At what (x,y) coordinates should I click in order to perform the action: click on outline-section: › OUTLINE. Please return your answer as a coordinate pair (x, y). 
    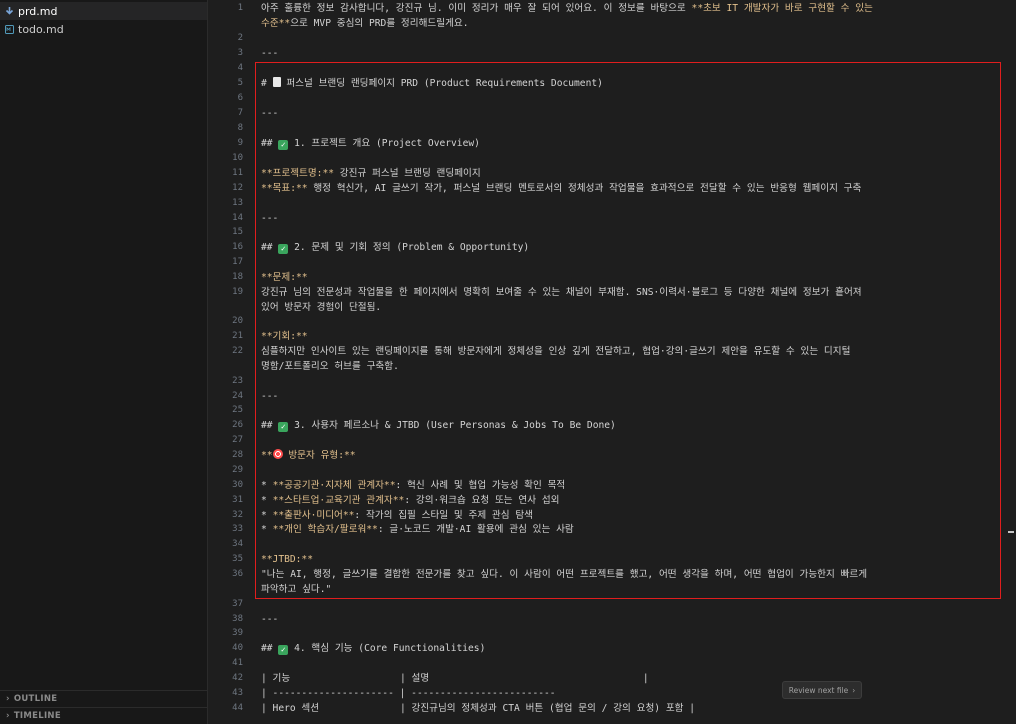
    Looking at the image, I should click on (103, 698).